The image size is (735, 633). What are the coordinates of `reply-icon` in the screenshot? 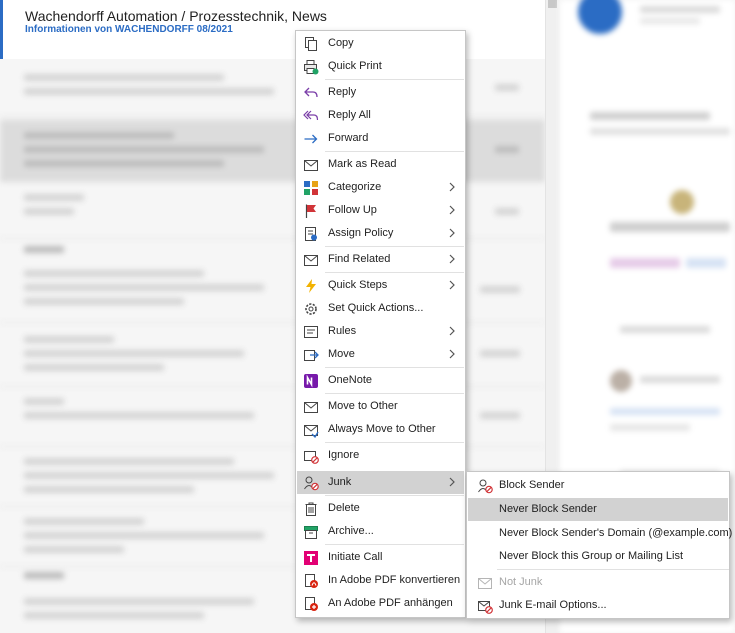 It's located at (311, 93).